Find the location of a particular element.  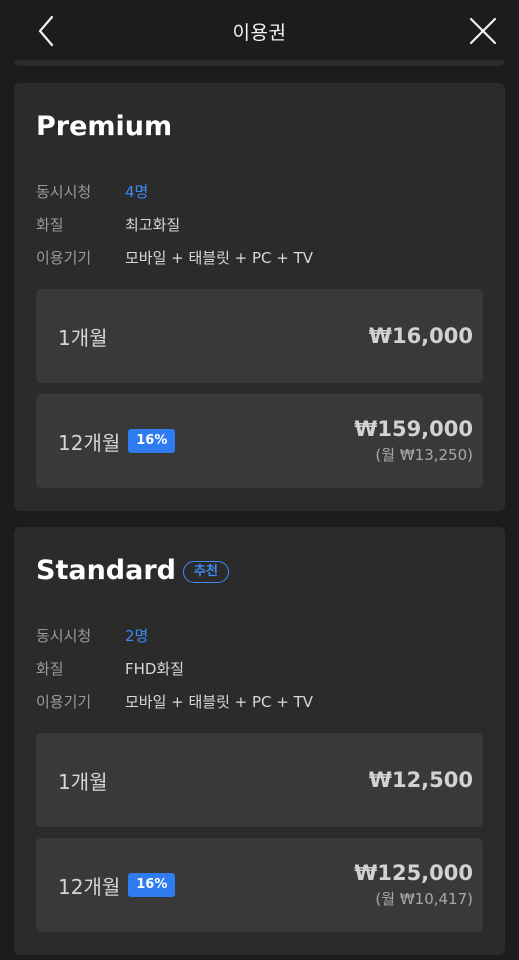

back-button is located at coordinates (46, 31).